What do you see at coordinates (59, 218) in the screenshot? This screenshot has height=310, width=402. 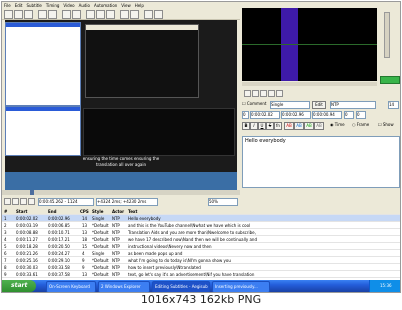 I see `cell-end: 0:00:02.96` at bounding box center [59, 218].